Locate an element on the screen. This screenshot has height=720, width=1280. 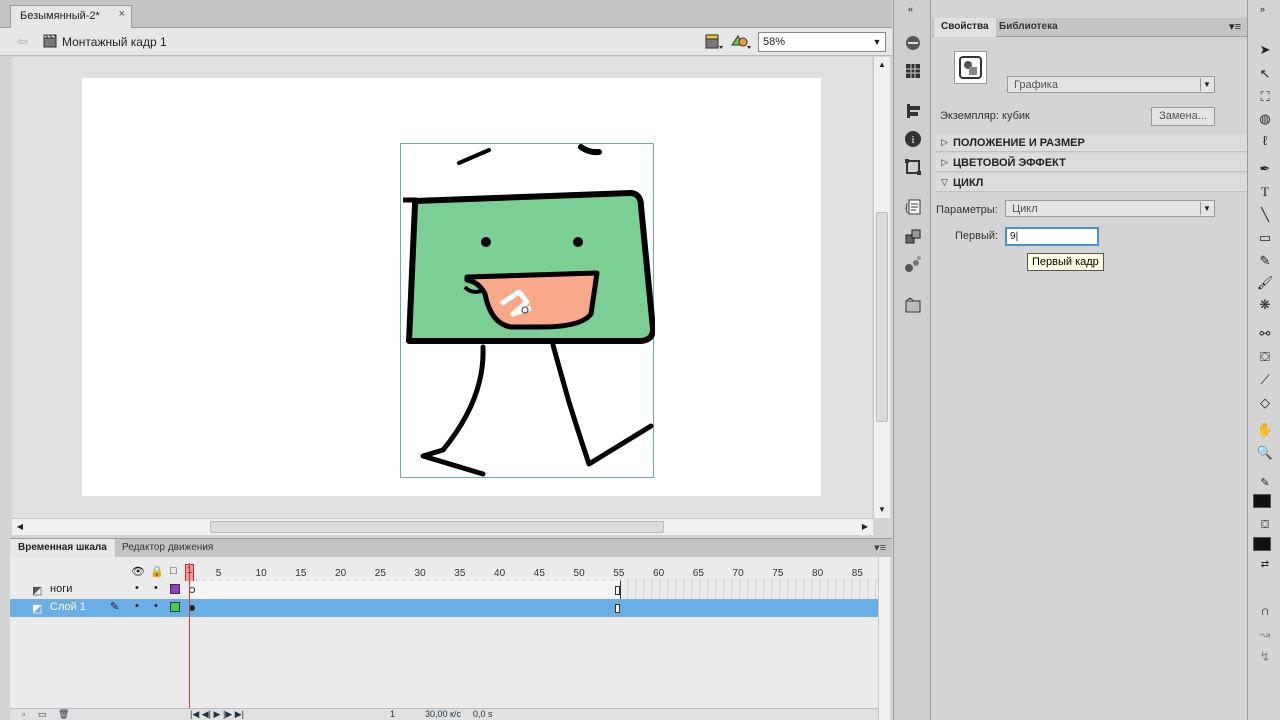
eraser-icon: ◇ is located at coordinates (1265, 403).